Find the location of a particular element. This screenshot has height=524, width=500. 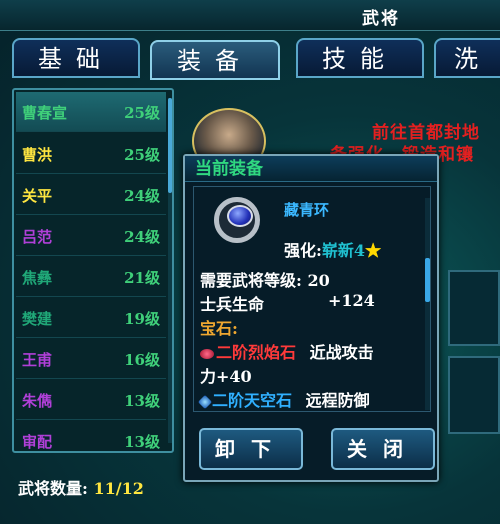

flame-gem-icon is located at coordinates (207, 353).